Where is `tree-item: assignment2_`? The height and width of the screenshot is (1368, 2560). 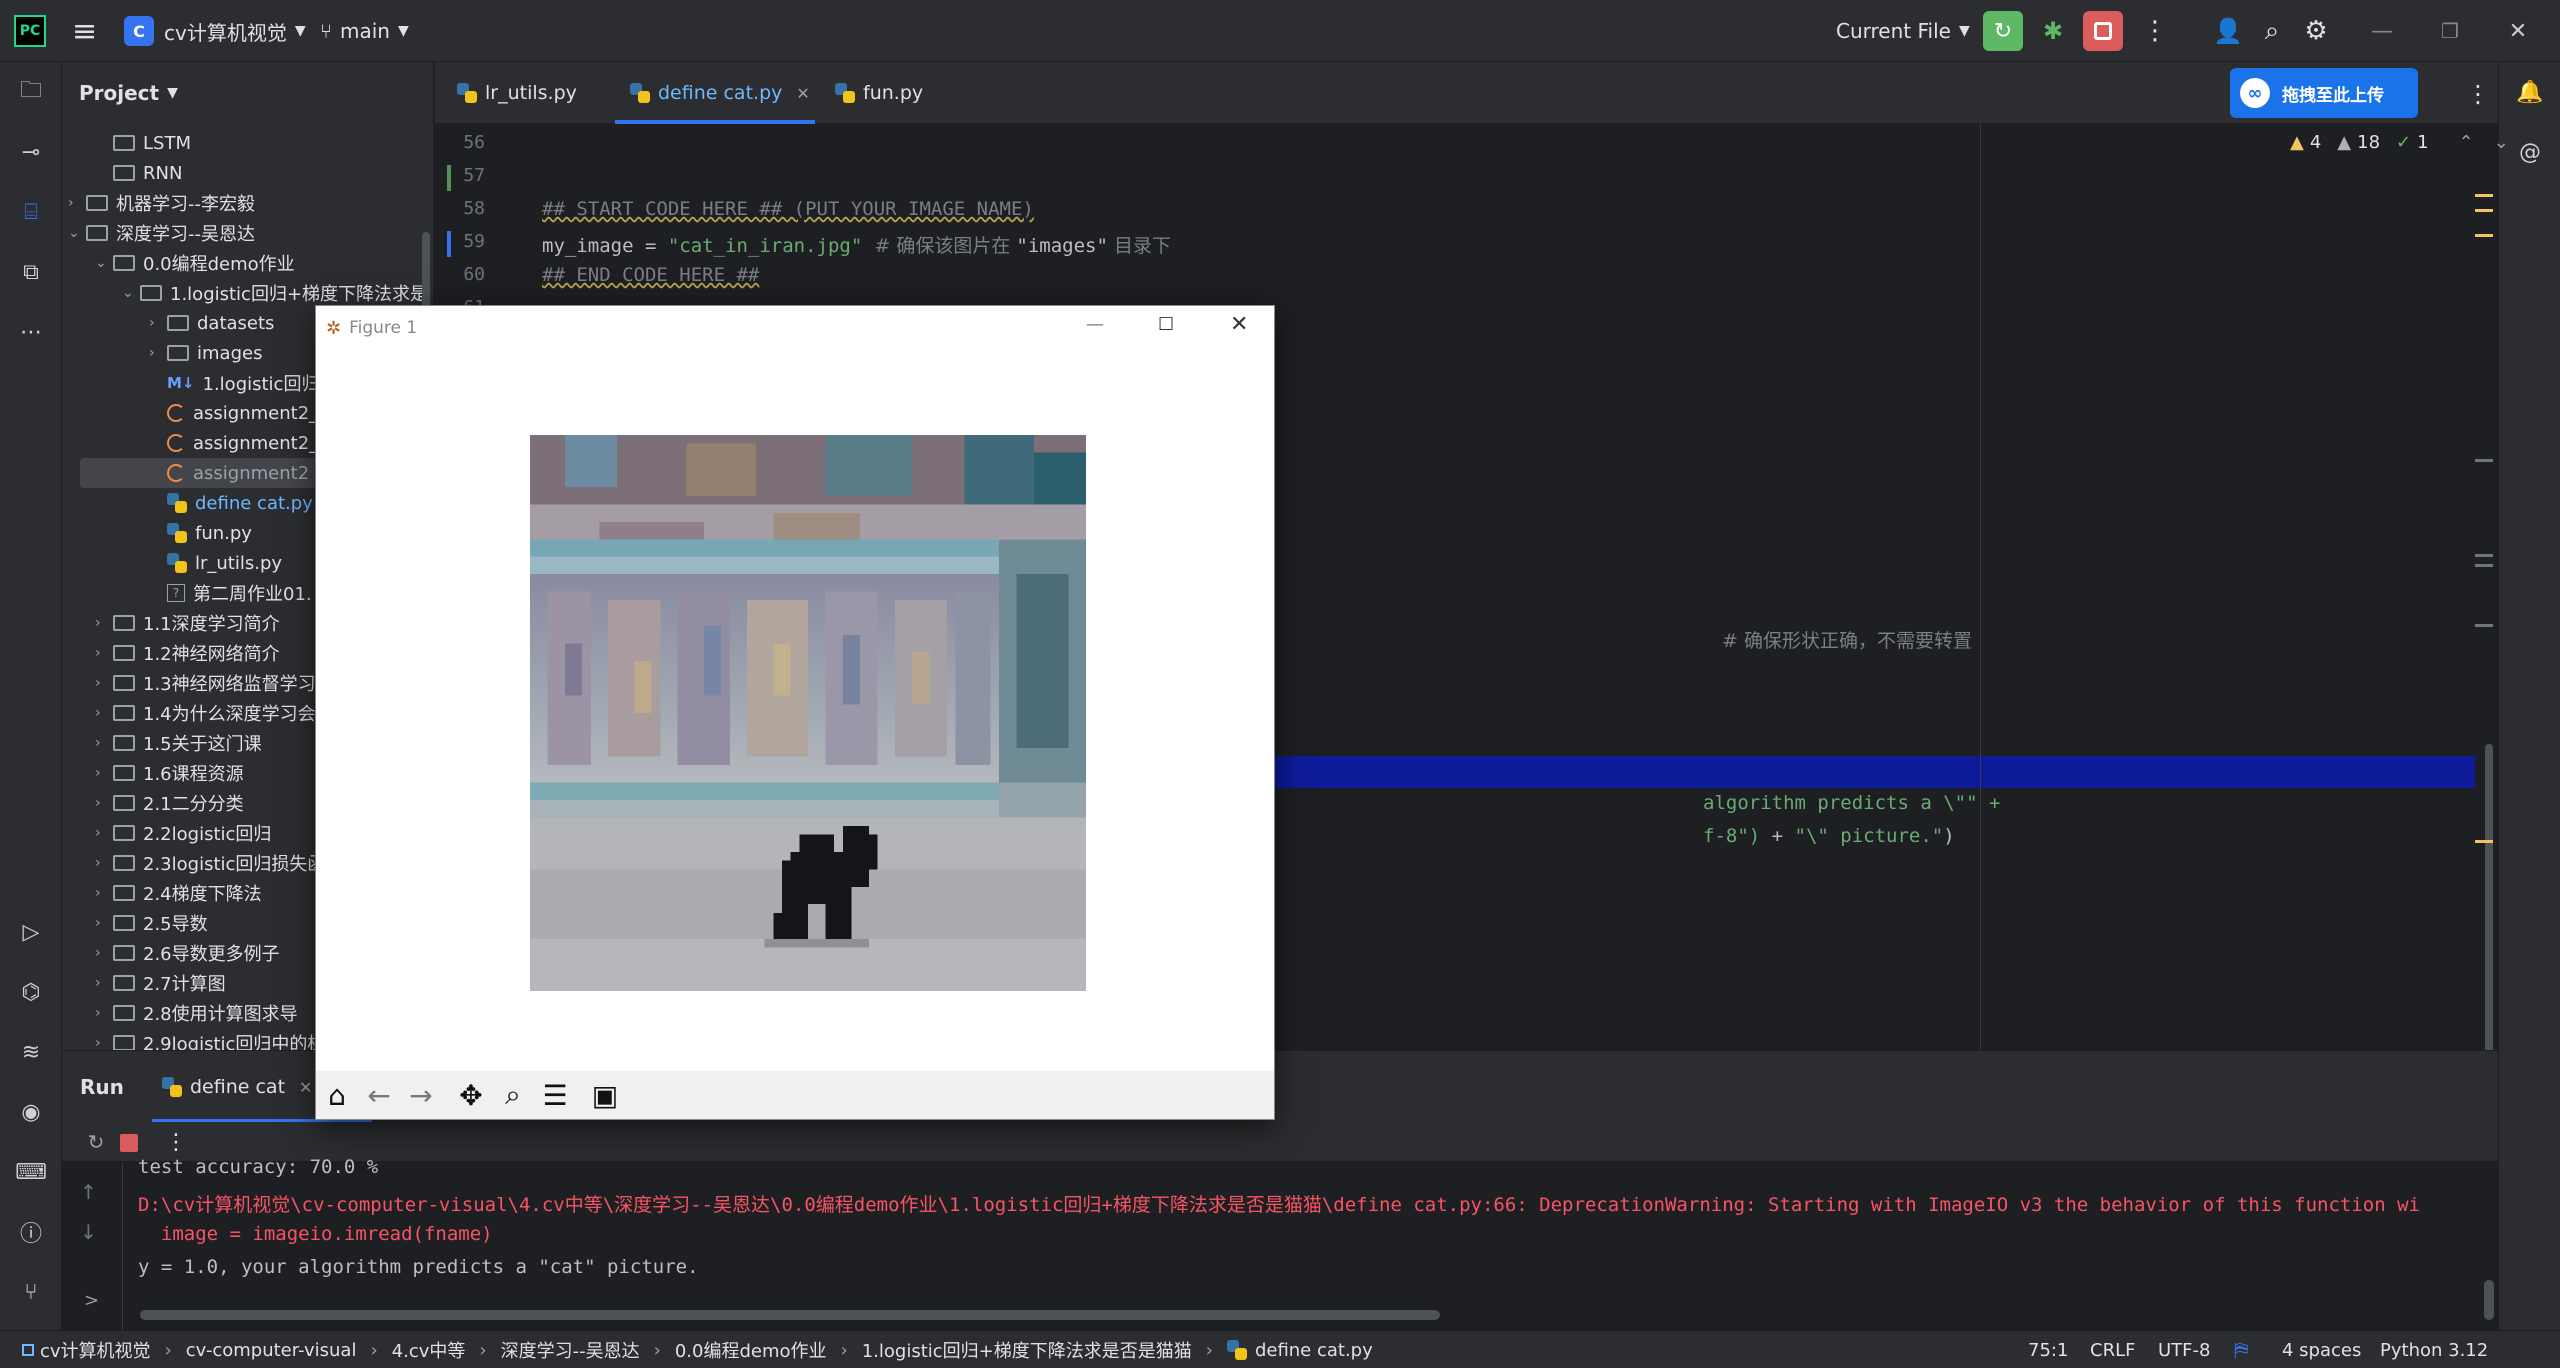 tree-item: assignment2_ is located at coordinates (233, 443).